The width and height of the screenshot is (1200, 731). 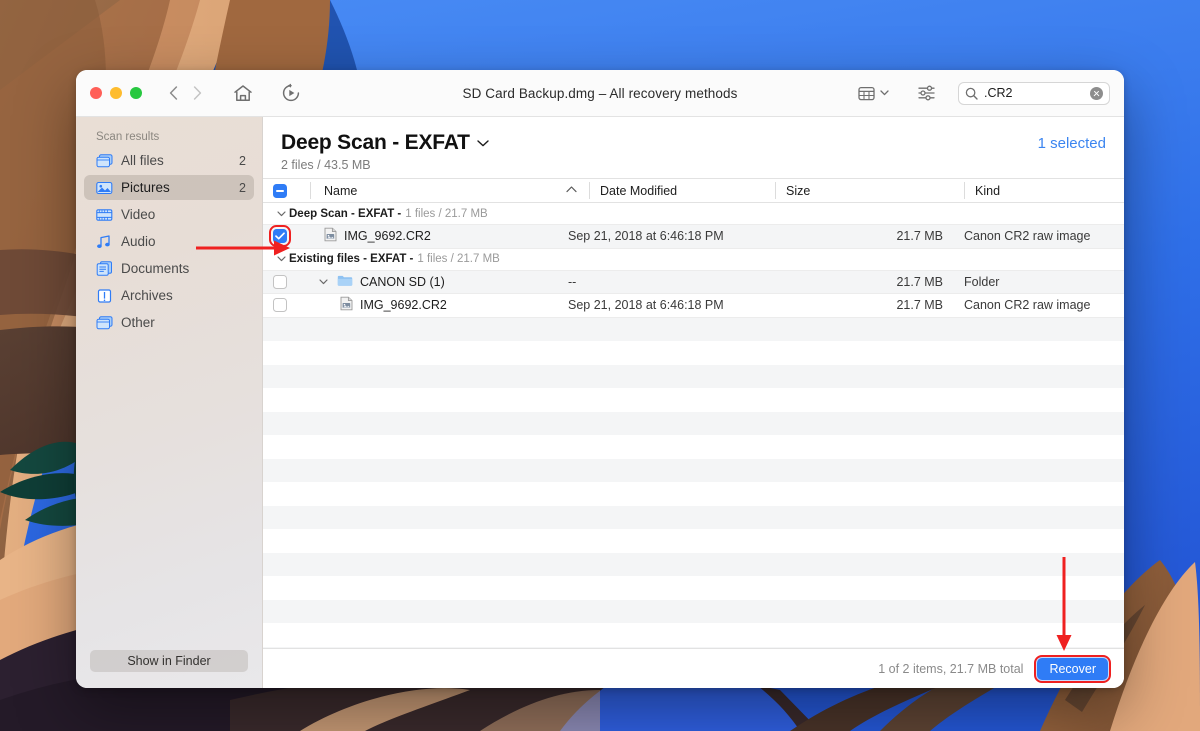 I want to click on sidebar-item-documents: Documents, so click(x=169, y=268).